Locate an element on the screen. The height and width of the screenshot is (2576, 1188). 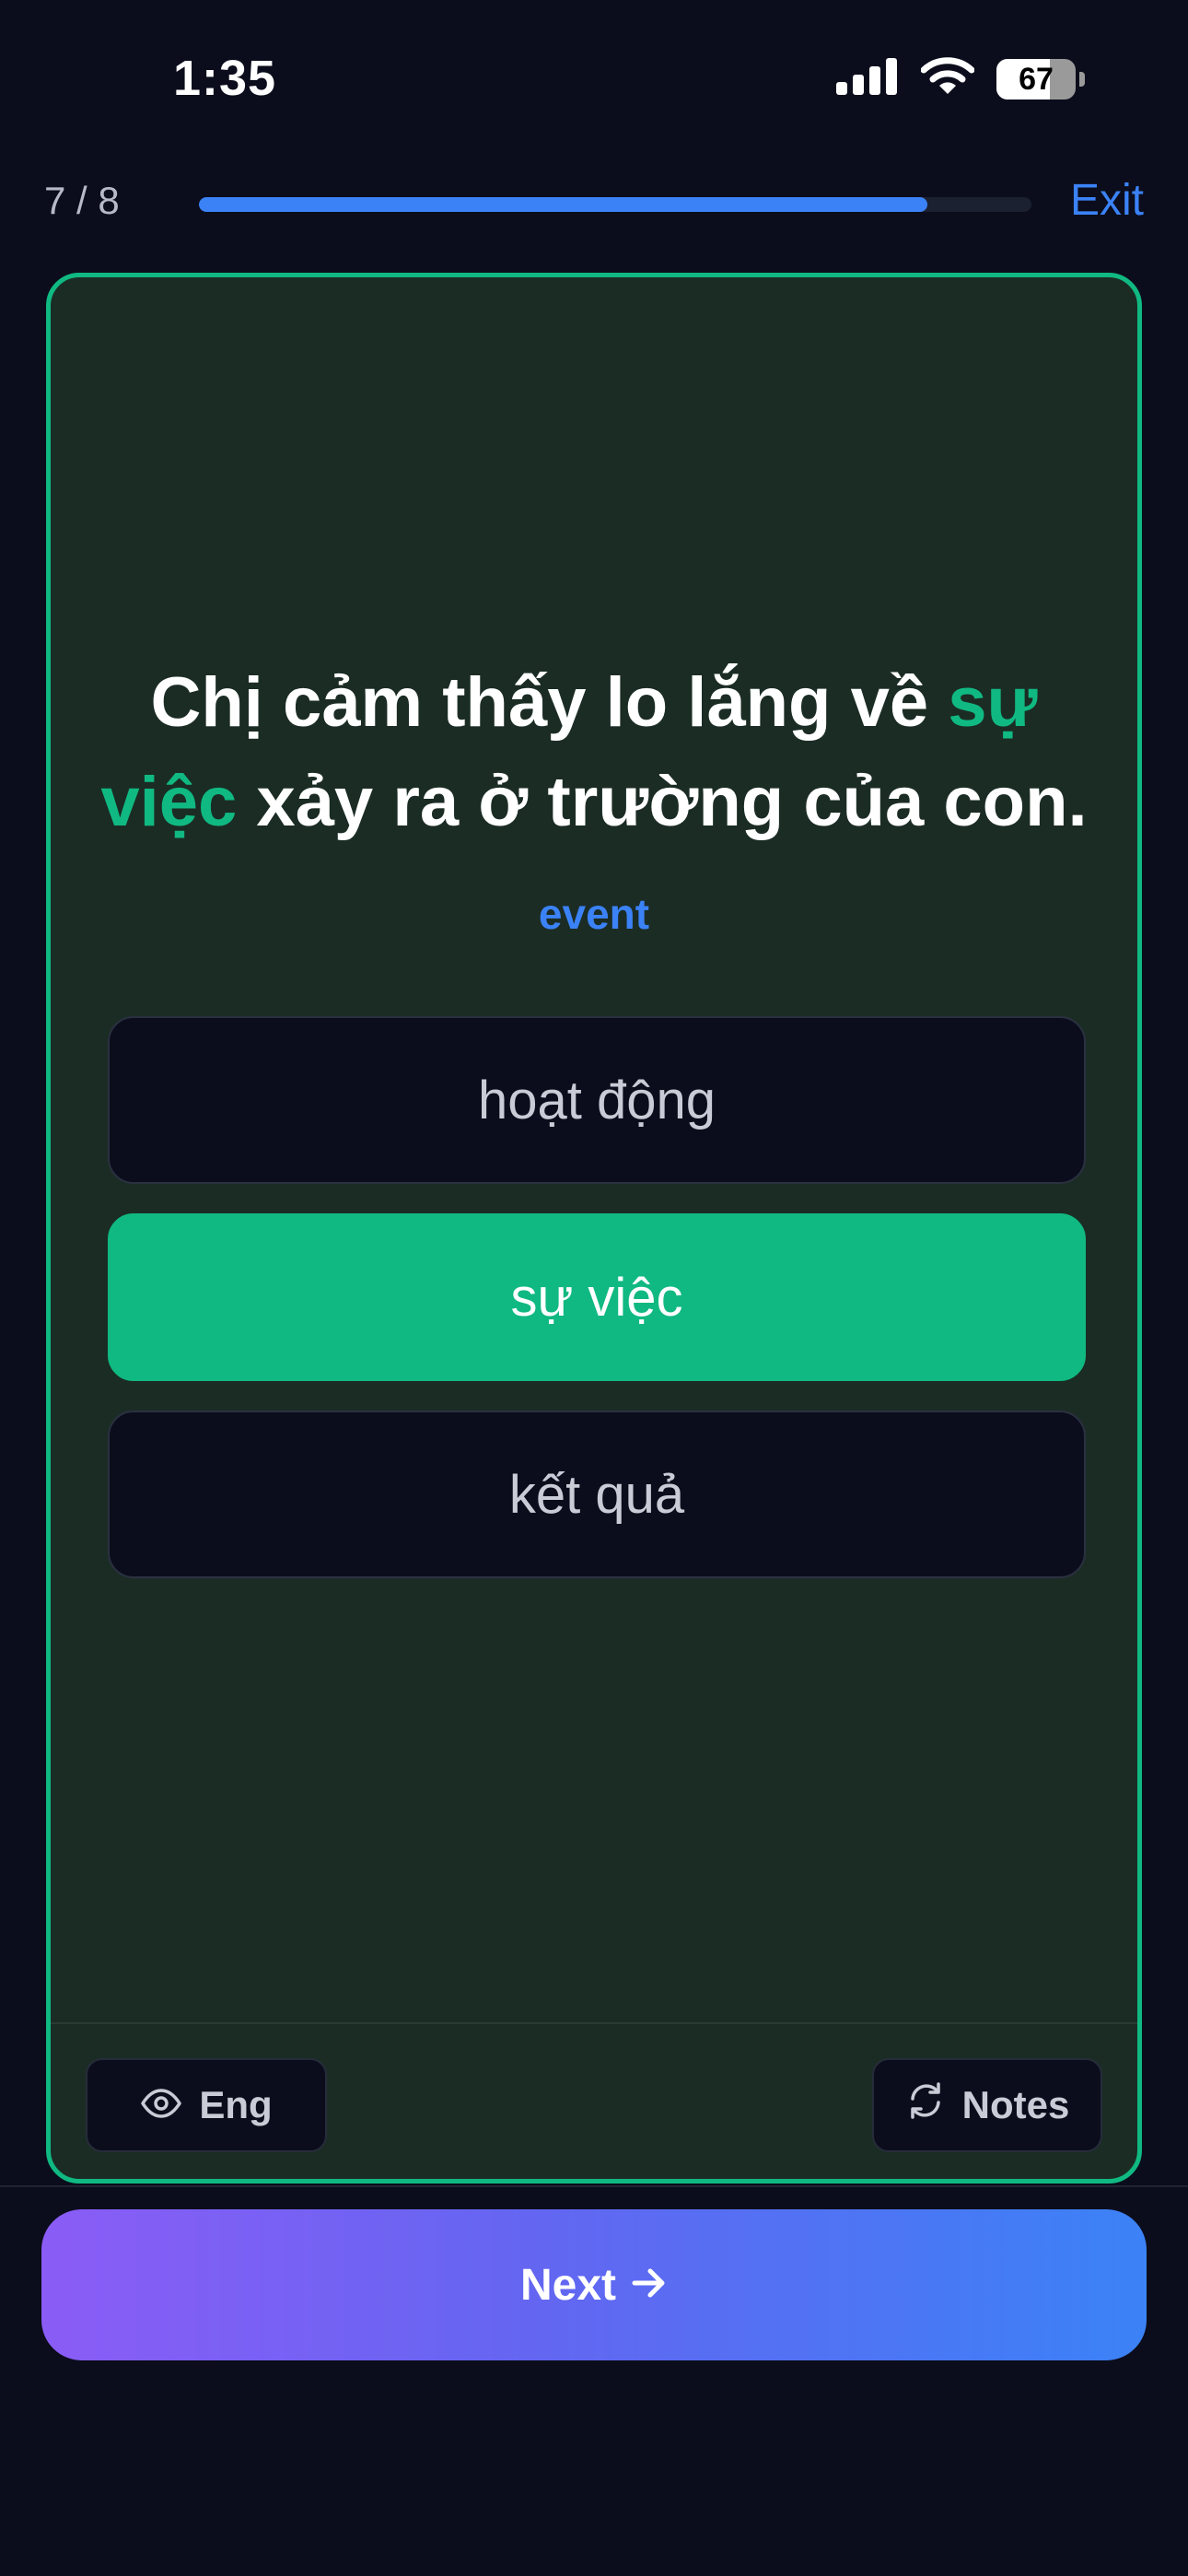
battery-icon: 67 is located at coordinates (1040, 79).